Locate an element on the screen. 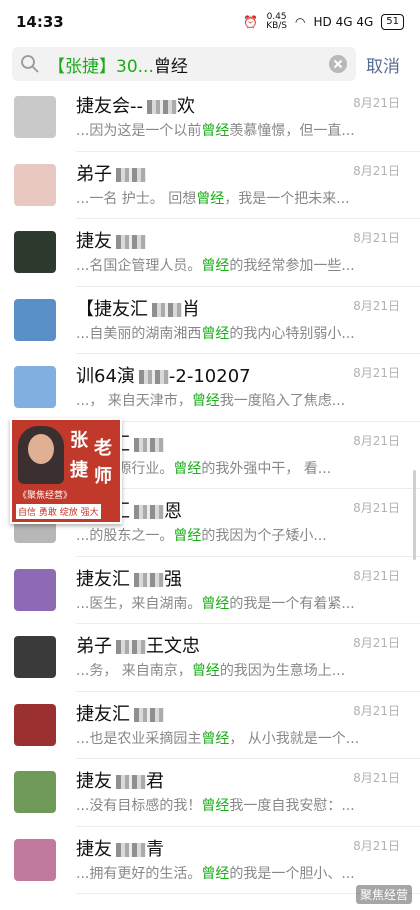 The height and width of the screenshot is (910, 420). promo-char: 张 is located at coordinates (79, 440).